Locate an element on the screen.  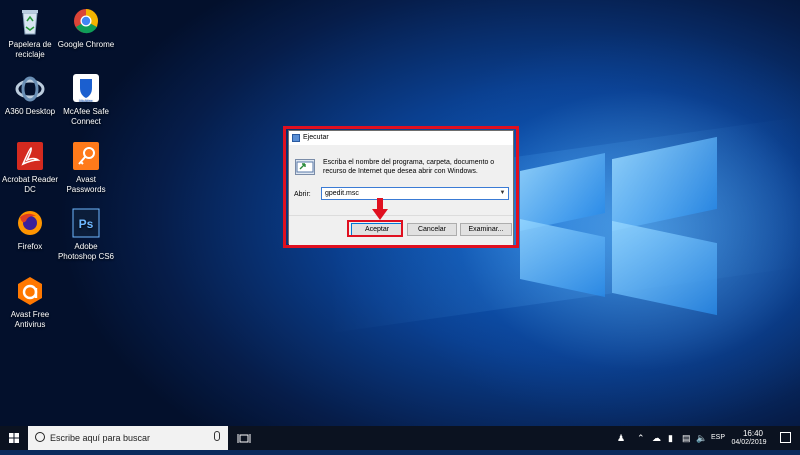
desktop-icon-label: Acrobat Reader DC is located at coordinates (30, 184).